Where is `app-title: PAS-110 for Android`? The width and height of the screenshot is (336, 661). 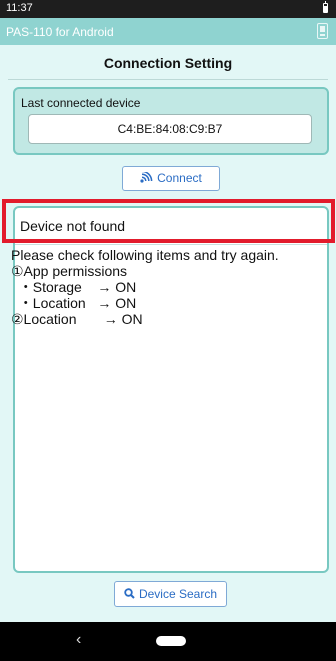 app-title: PAS-110 for Android is located at coordinates (60, 32).